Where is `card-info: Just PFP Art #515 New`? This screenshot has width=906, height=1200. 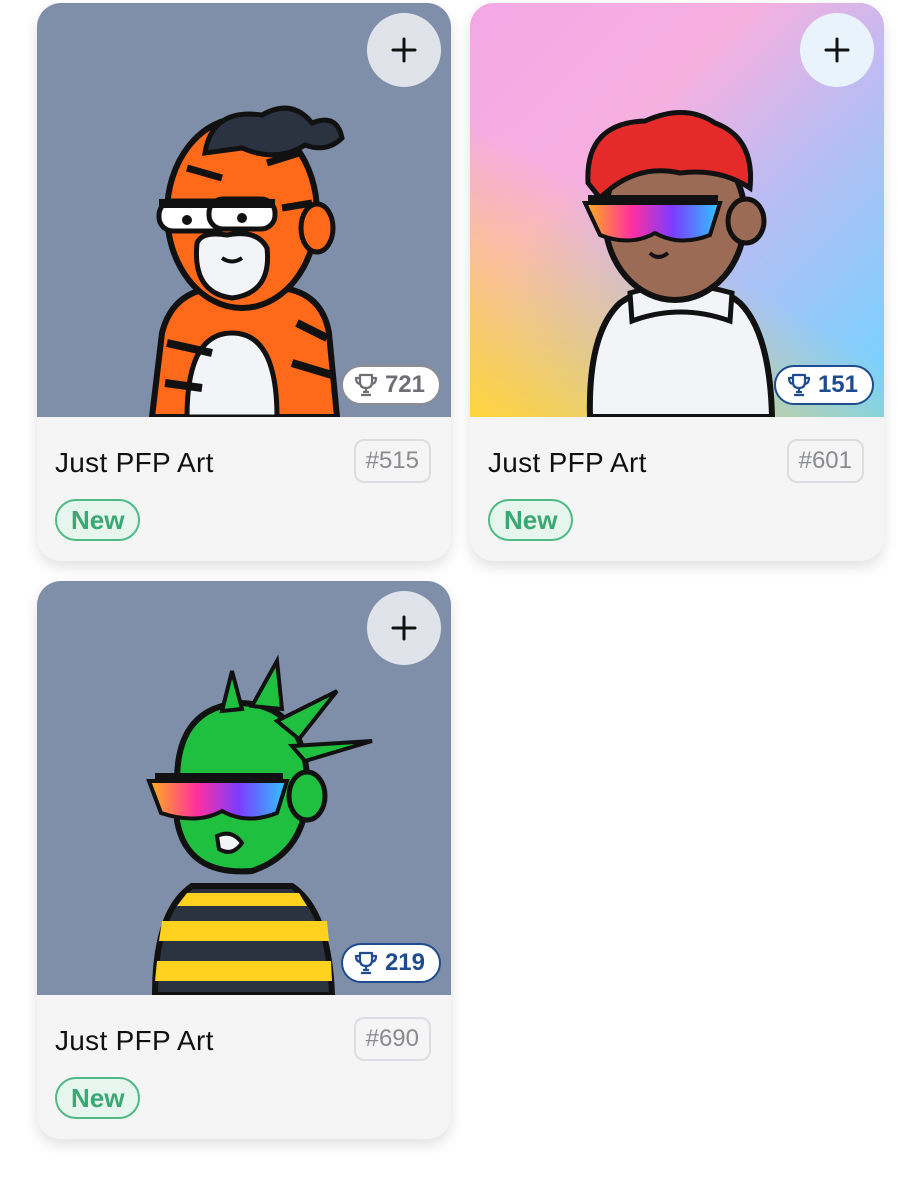
card-info: Just PFP Art #515 New is located at coordinates (244, 489).